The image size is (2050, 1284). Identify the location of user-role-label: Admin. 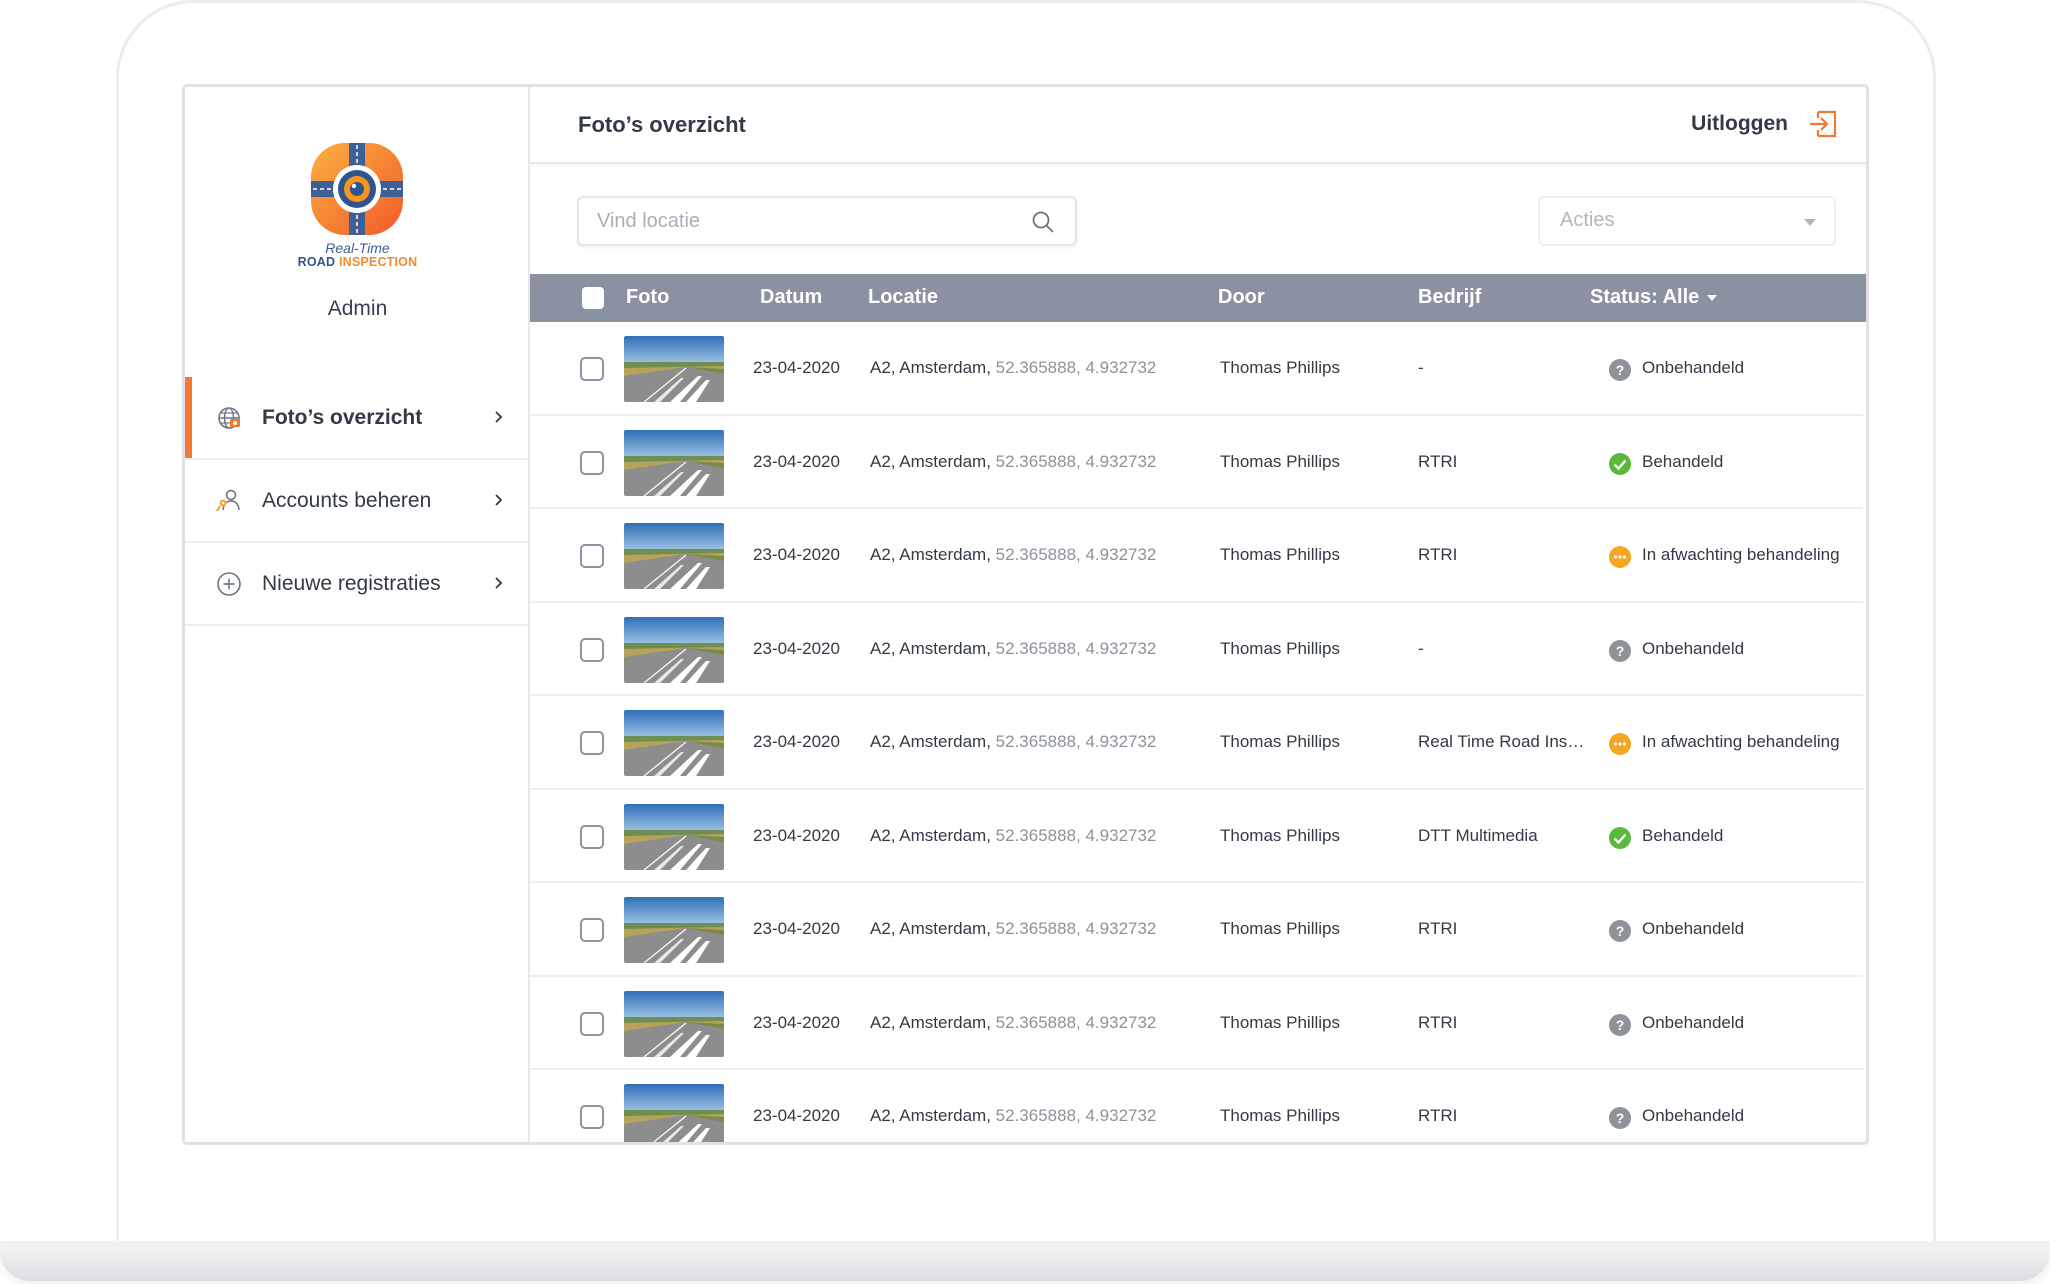
(357, 308).